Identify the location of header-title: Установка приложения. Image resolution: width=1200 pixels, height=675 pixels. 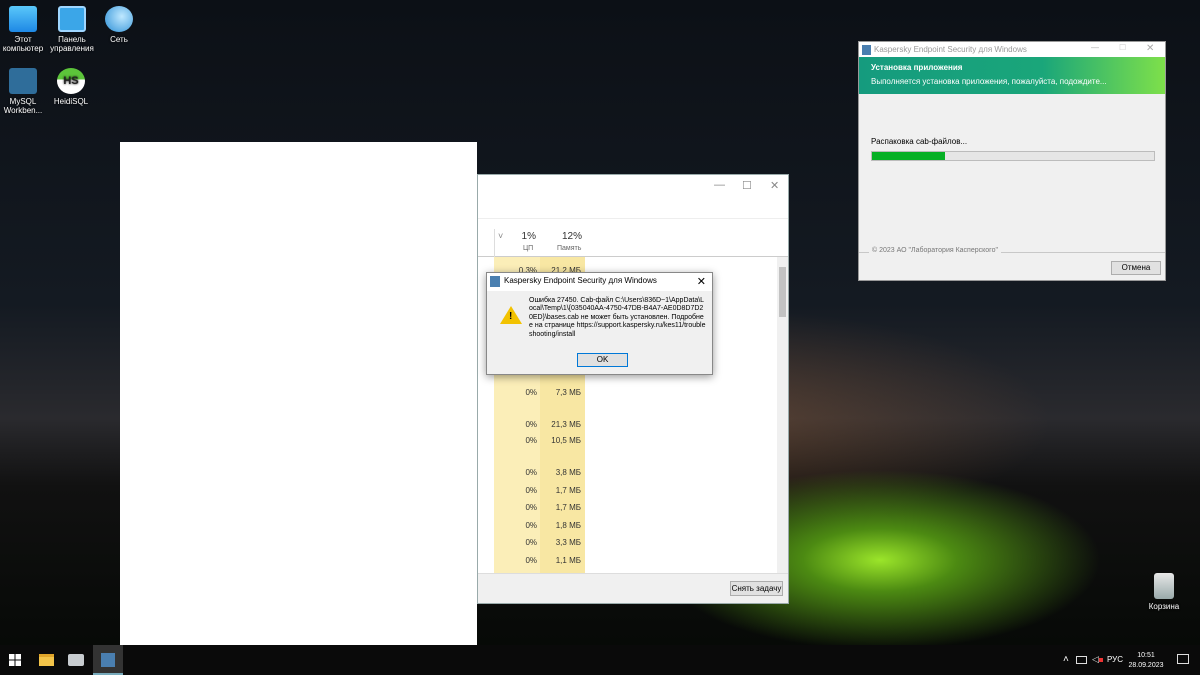
(917, 67).